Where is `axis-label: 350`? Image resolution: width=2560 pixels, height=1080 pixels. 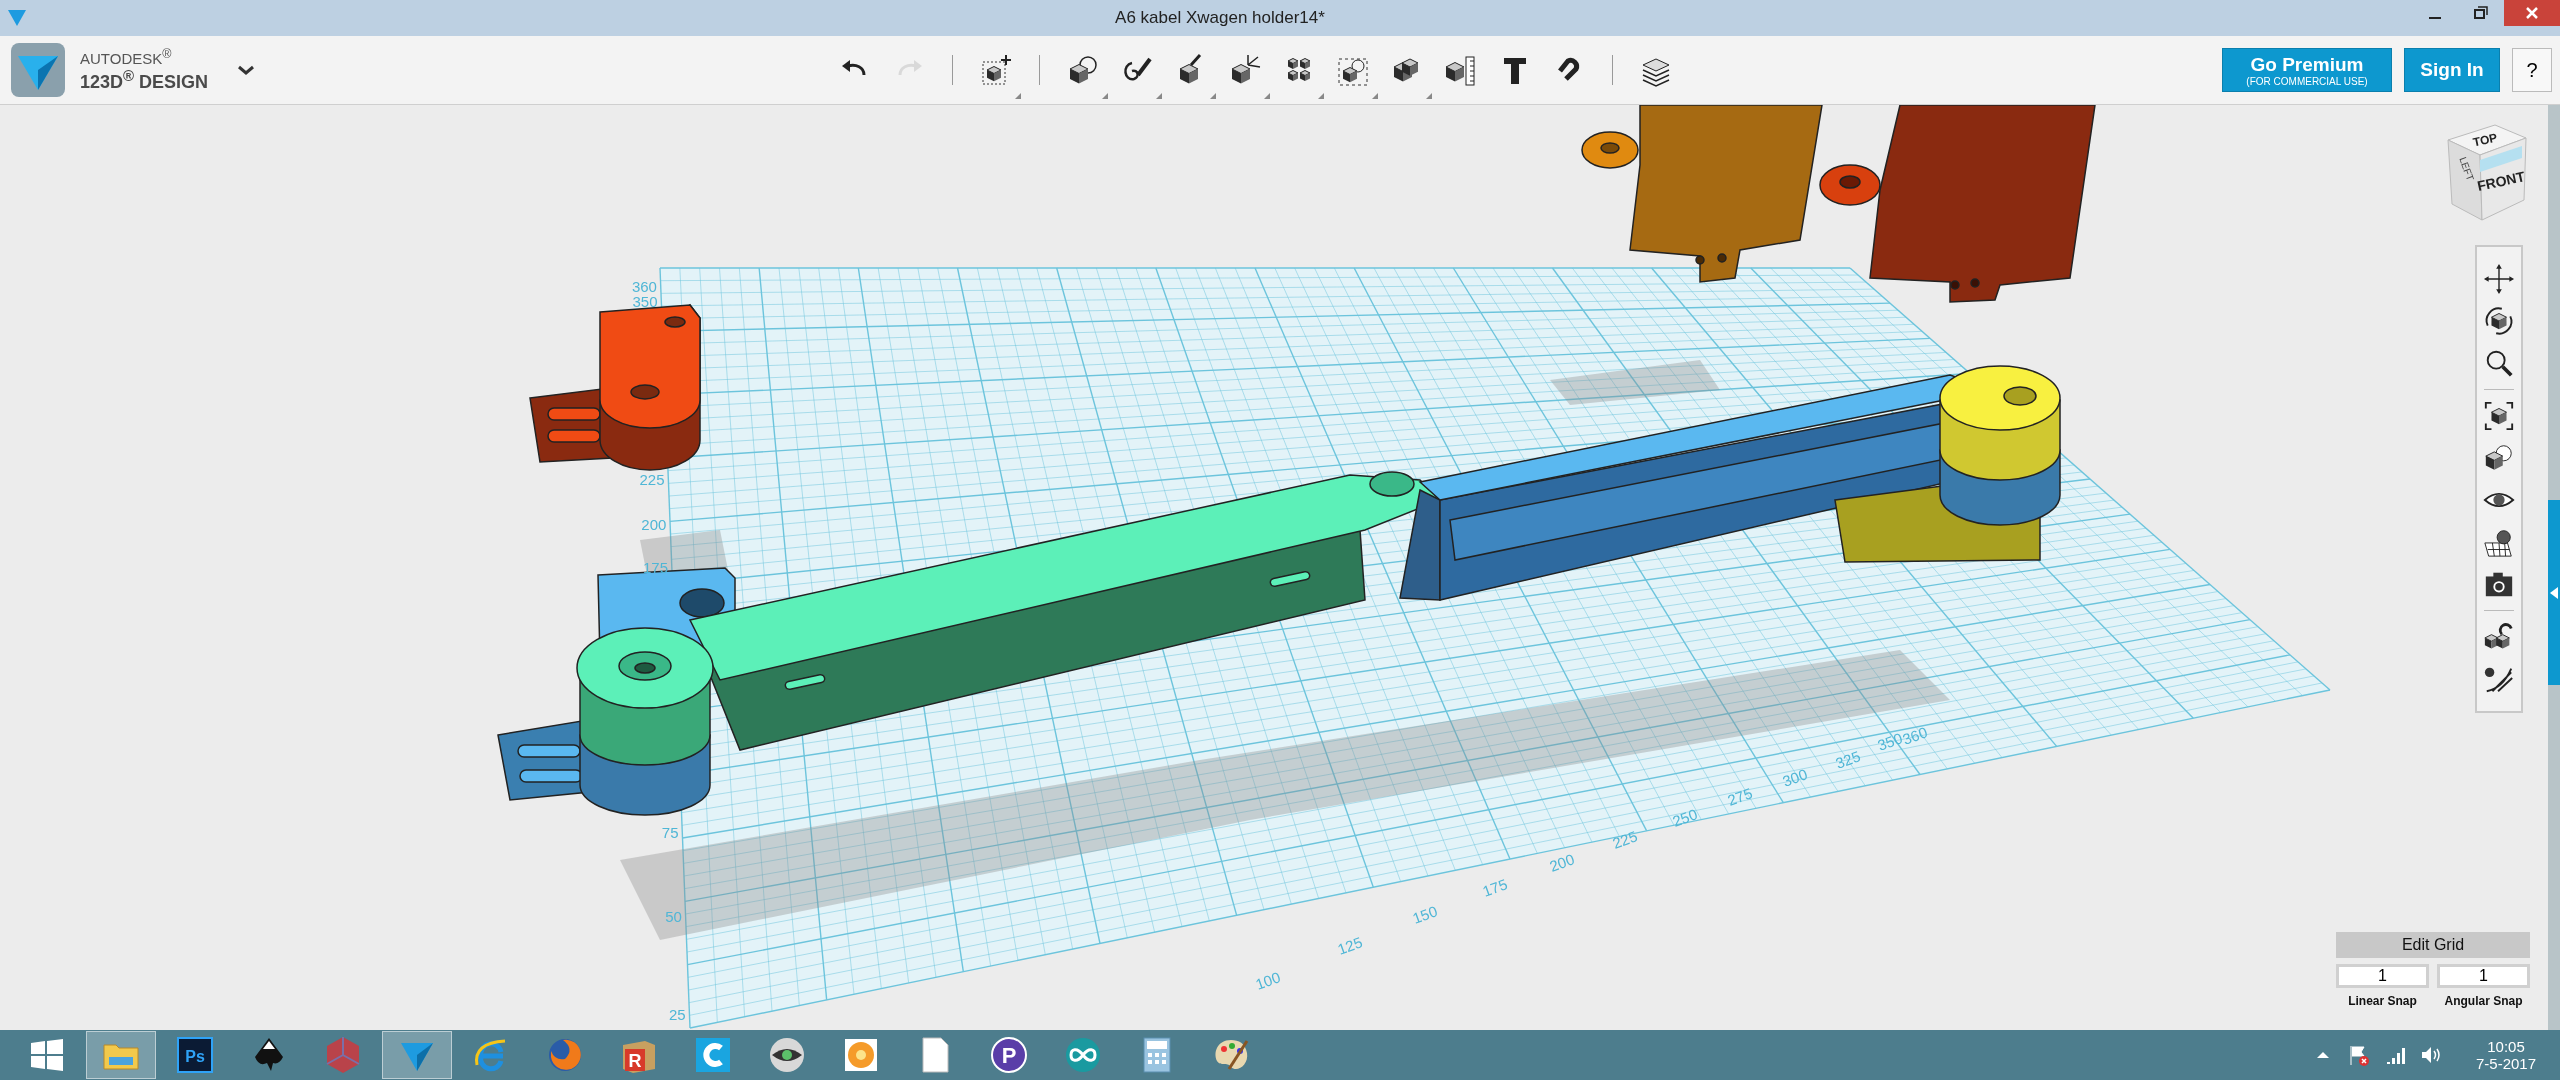
axis-label: 350 is located at coordinates (645, 301).